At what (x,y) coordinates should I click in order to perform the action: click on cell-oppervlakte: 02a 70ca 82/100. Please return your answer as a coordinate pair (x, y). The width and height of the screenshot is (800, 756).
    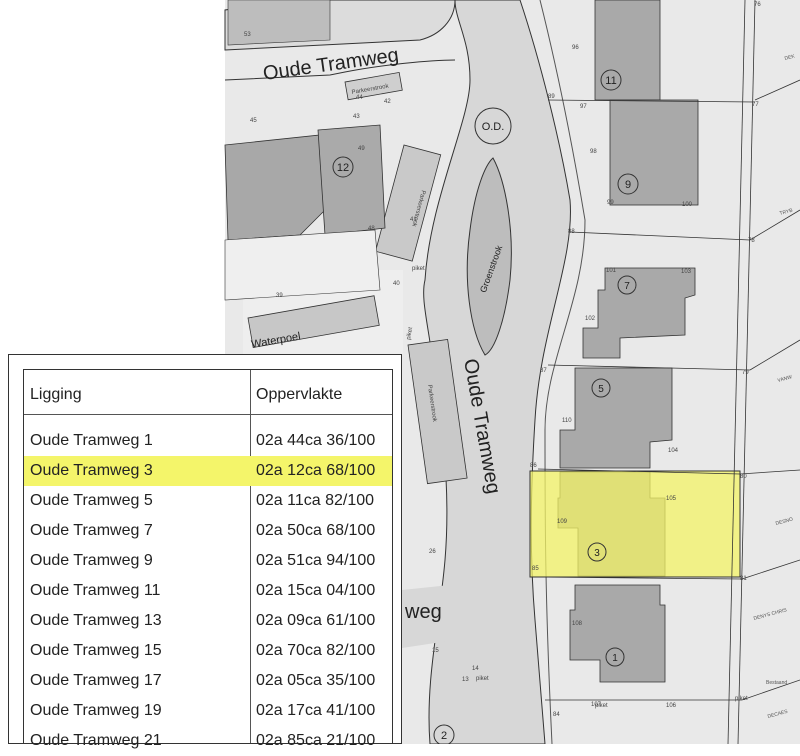
    Looking at the image, I should click on (316, 650).